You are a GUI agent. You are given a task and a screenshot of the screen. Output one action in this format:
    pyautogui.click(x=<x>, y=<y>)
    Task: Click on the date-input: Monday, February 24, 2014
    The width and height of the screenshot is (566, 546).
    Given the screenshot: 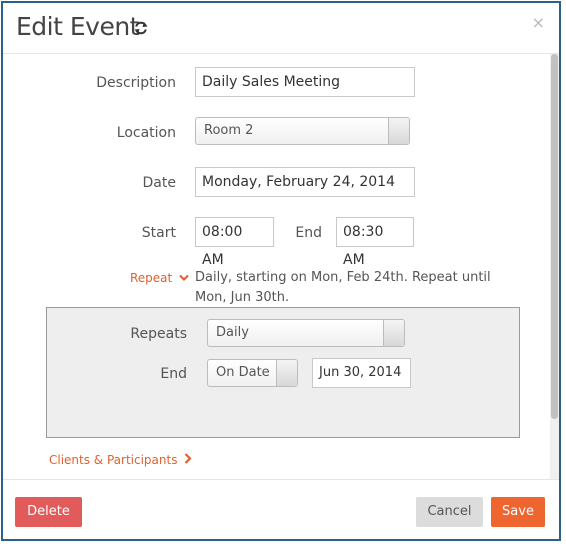 What is the action you would take?
    pyautogui.click(x=305, y=182)
    